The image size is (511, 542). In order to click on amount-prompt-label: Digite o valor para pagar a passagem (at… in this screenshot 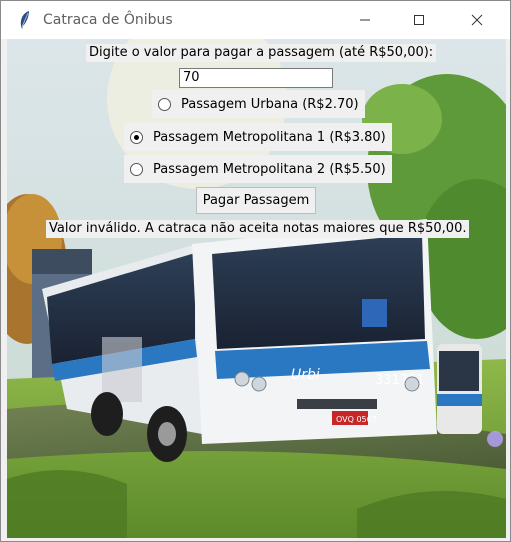, I will do `click(261, 53)`.